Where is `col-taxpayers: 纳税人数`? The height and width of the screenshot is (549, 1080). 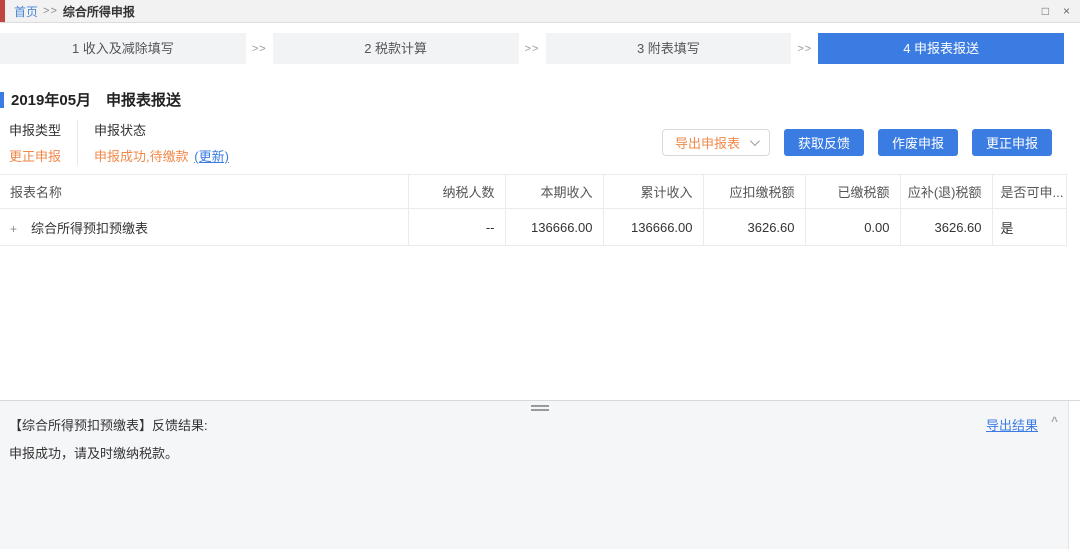 col-taxpayers: 纳税人数 is located at coordinates (456, 191).